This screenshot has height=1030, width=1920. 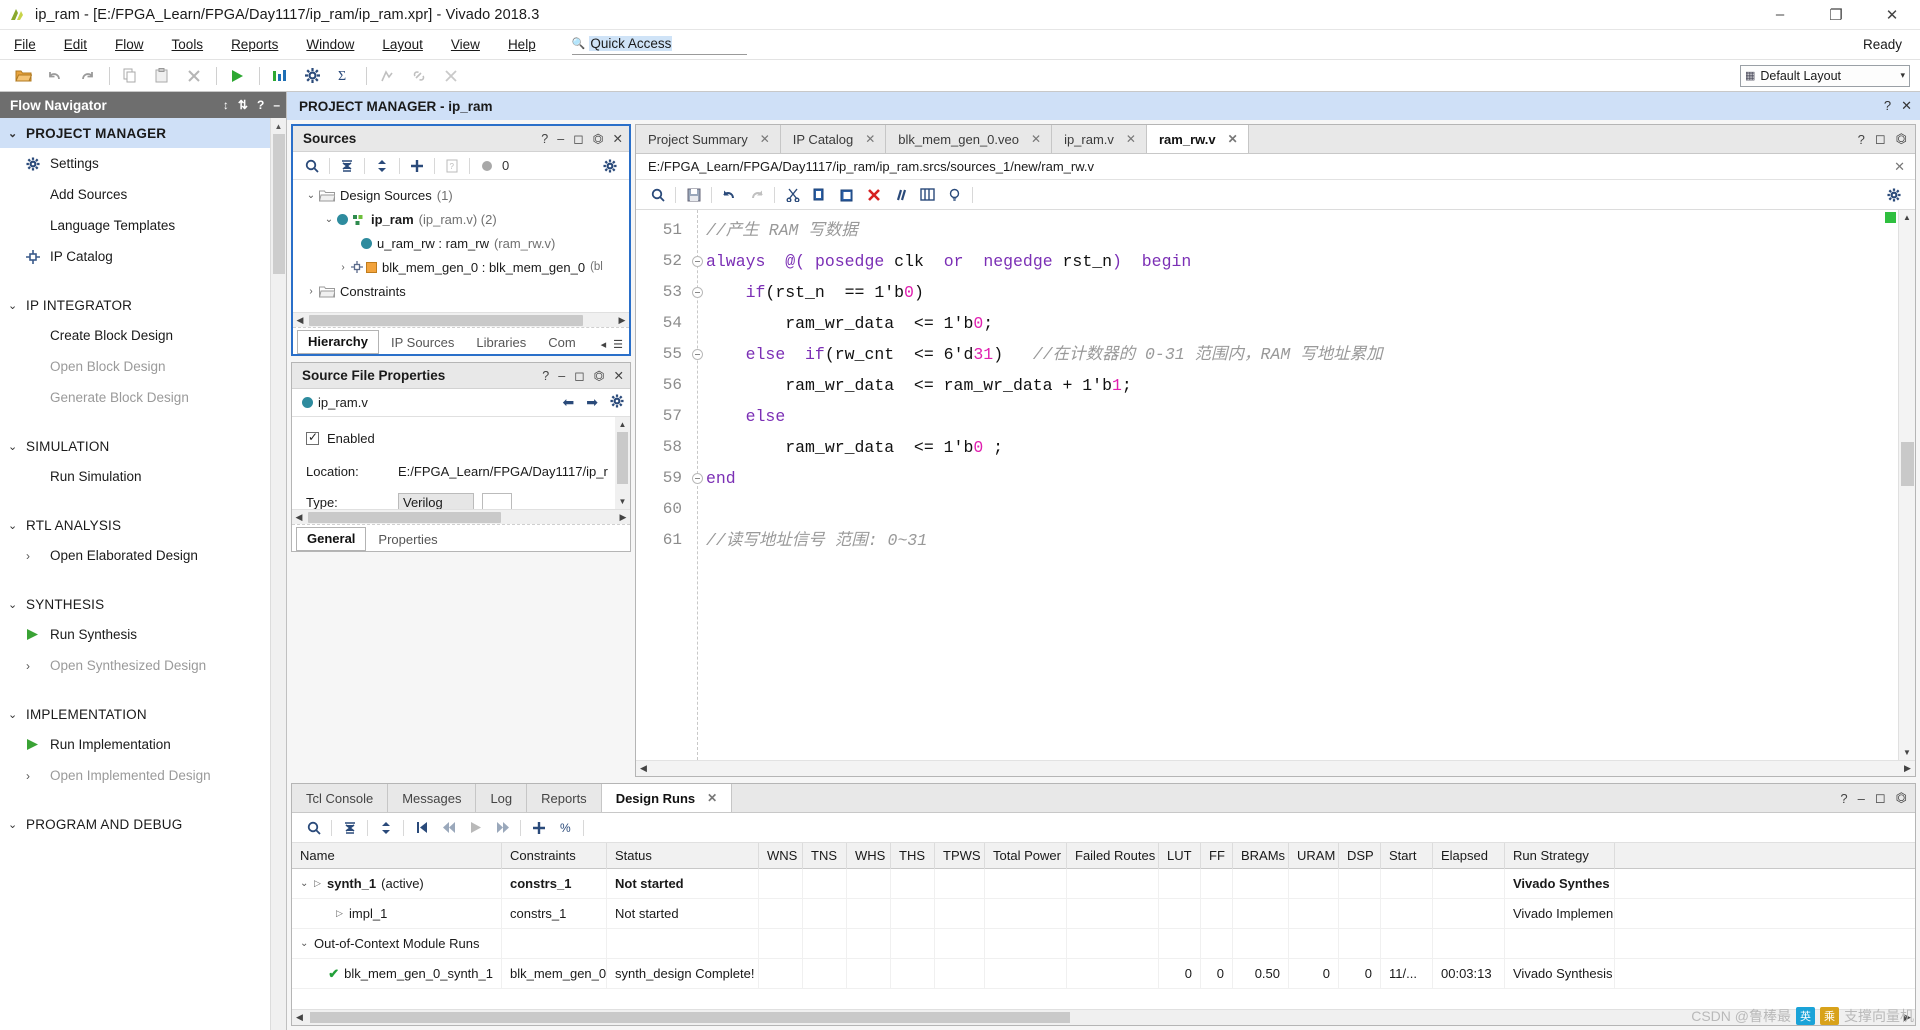 I want to click on column-header: TNS, so click(x=825, y=856).